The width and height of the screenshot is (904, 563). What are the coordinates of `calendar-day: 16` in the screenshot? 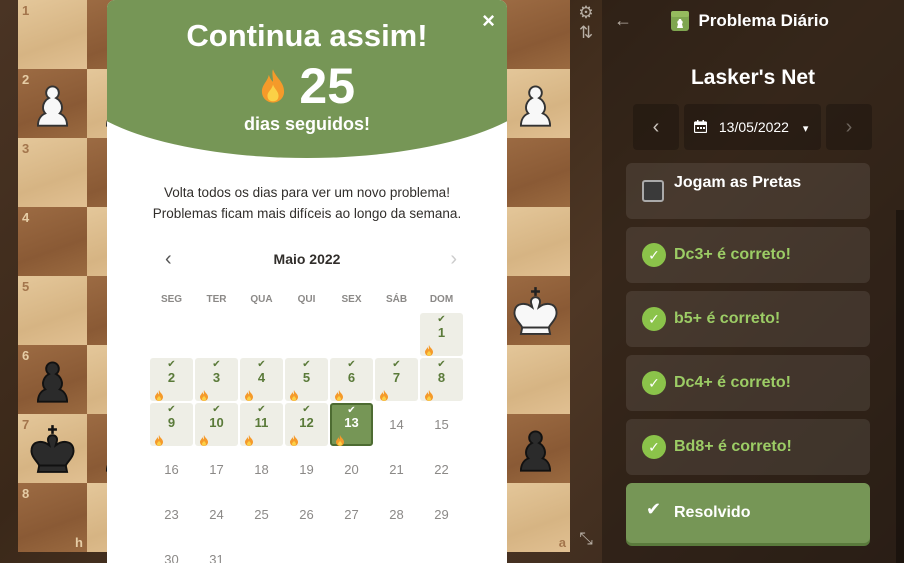 It's located at (171, 469).